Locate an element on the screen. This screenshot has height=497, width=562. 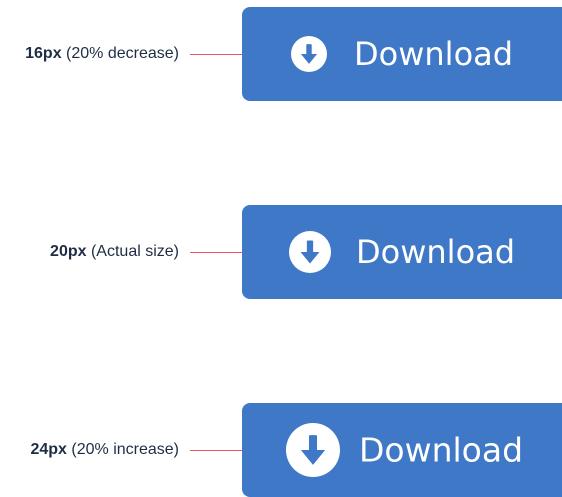
size-note: (20% increase) is located at coordinates (125, 449).